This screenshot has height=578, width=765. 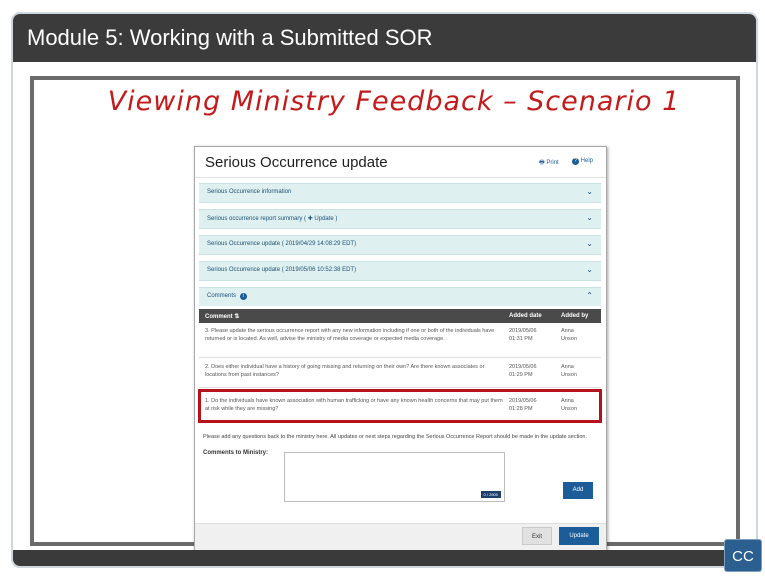 What do you see at coordinates (236, 453) in the screenshot?
I see `comments-to-ministry-label: Comments to Ministry:` at bounding box center [236, 453].